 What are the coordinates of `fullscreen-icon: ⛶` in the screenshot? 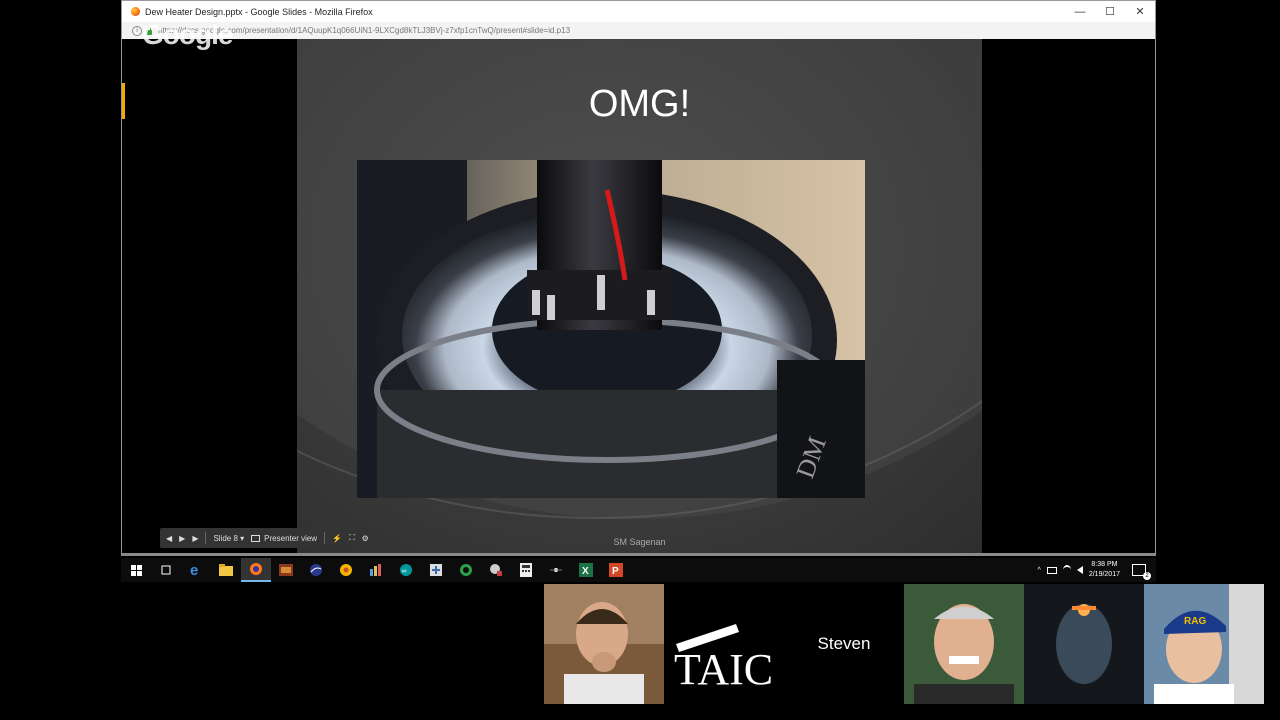 It's located at (352, 537).